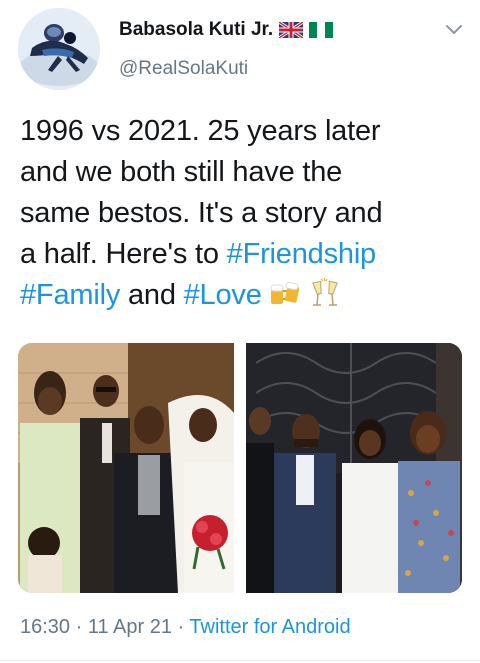 Image resolution: width=480 pixels, height=663 pixels. I want to click on beer-mugs-icon, so click(284, 292).